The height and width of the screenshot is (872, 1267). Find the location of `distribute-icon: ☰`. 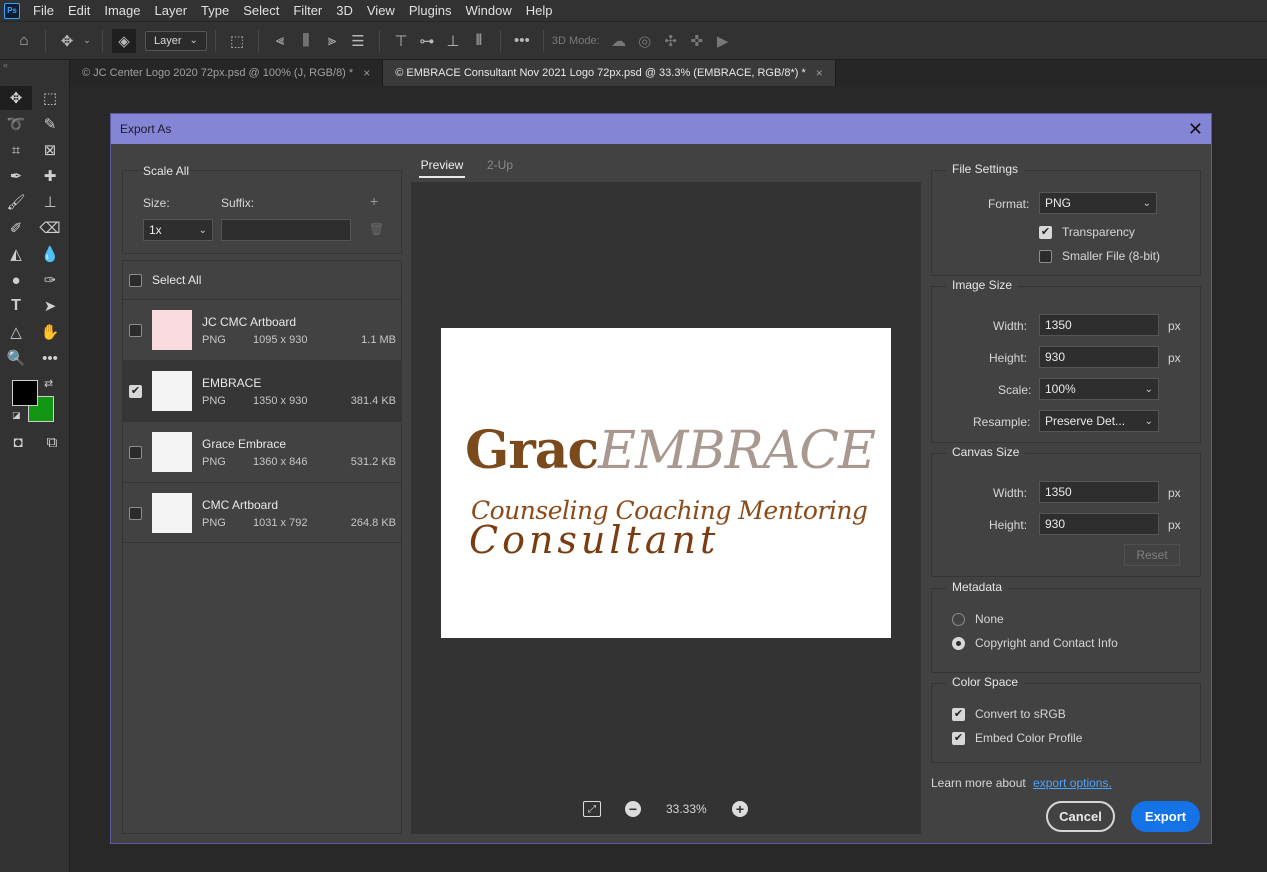

distribute-icon: ☰ is located at coordinates (358, 41).